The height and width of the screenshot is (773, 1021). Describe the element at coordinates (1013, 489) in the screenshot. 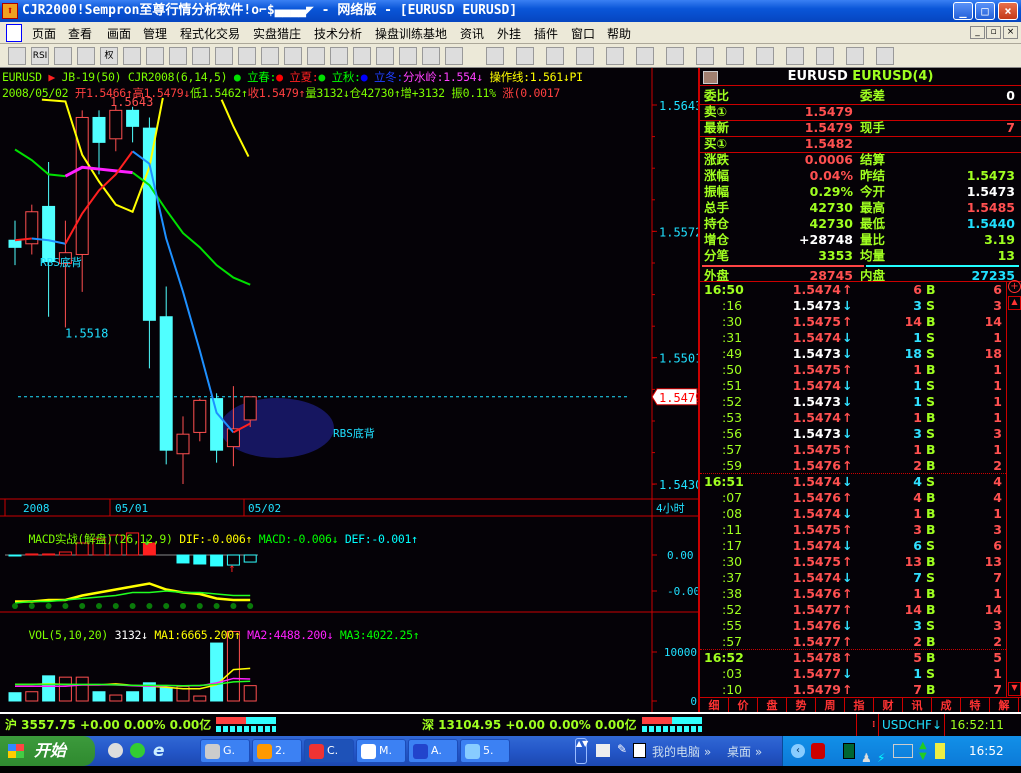

I see `trade-list-scrollbar: + ▲ ▼` at that location.